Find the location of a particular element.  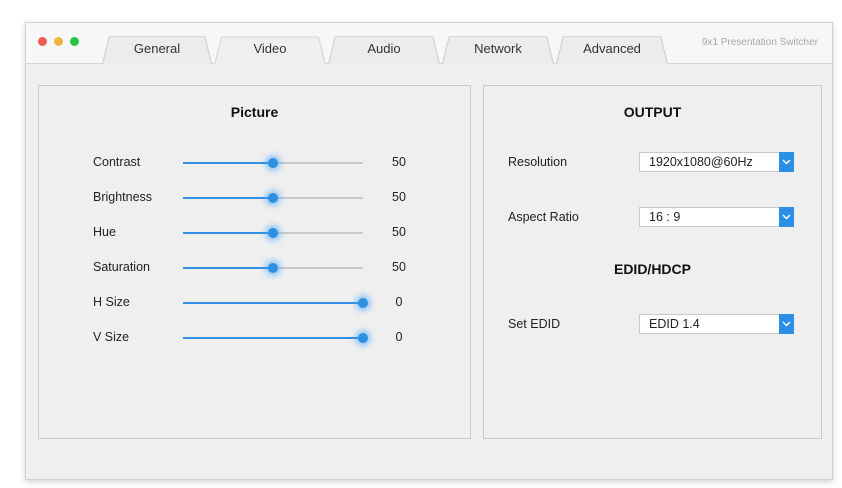

resolution-dropdown-button is located at coordinates (786, 162).